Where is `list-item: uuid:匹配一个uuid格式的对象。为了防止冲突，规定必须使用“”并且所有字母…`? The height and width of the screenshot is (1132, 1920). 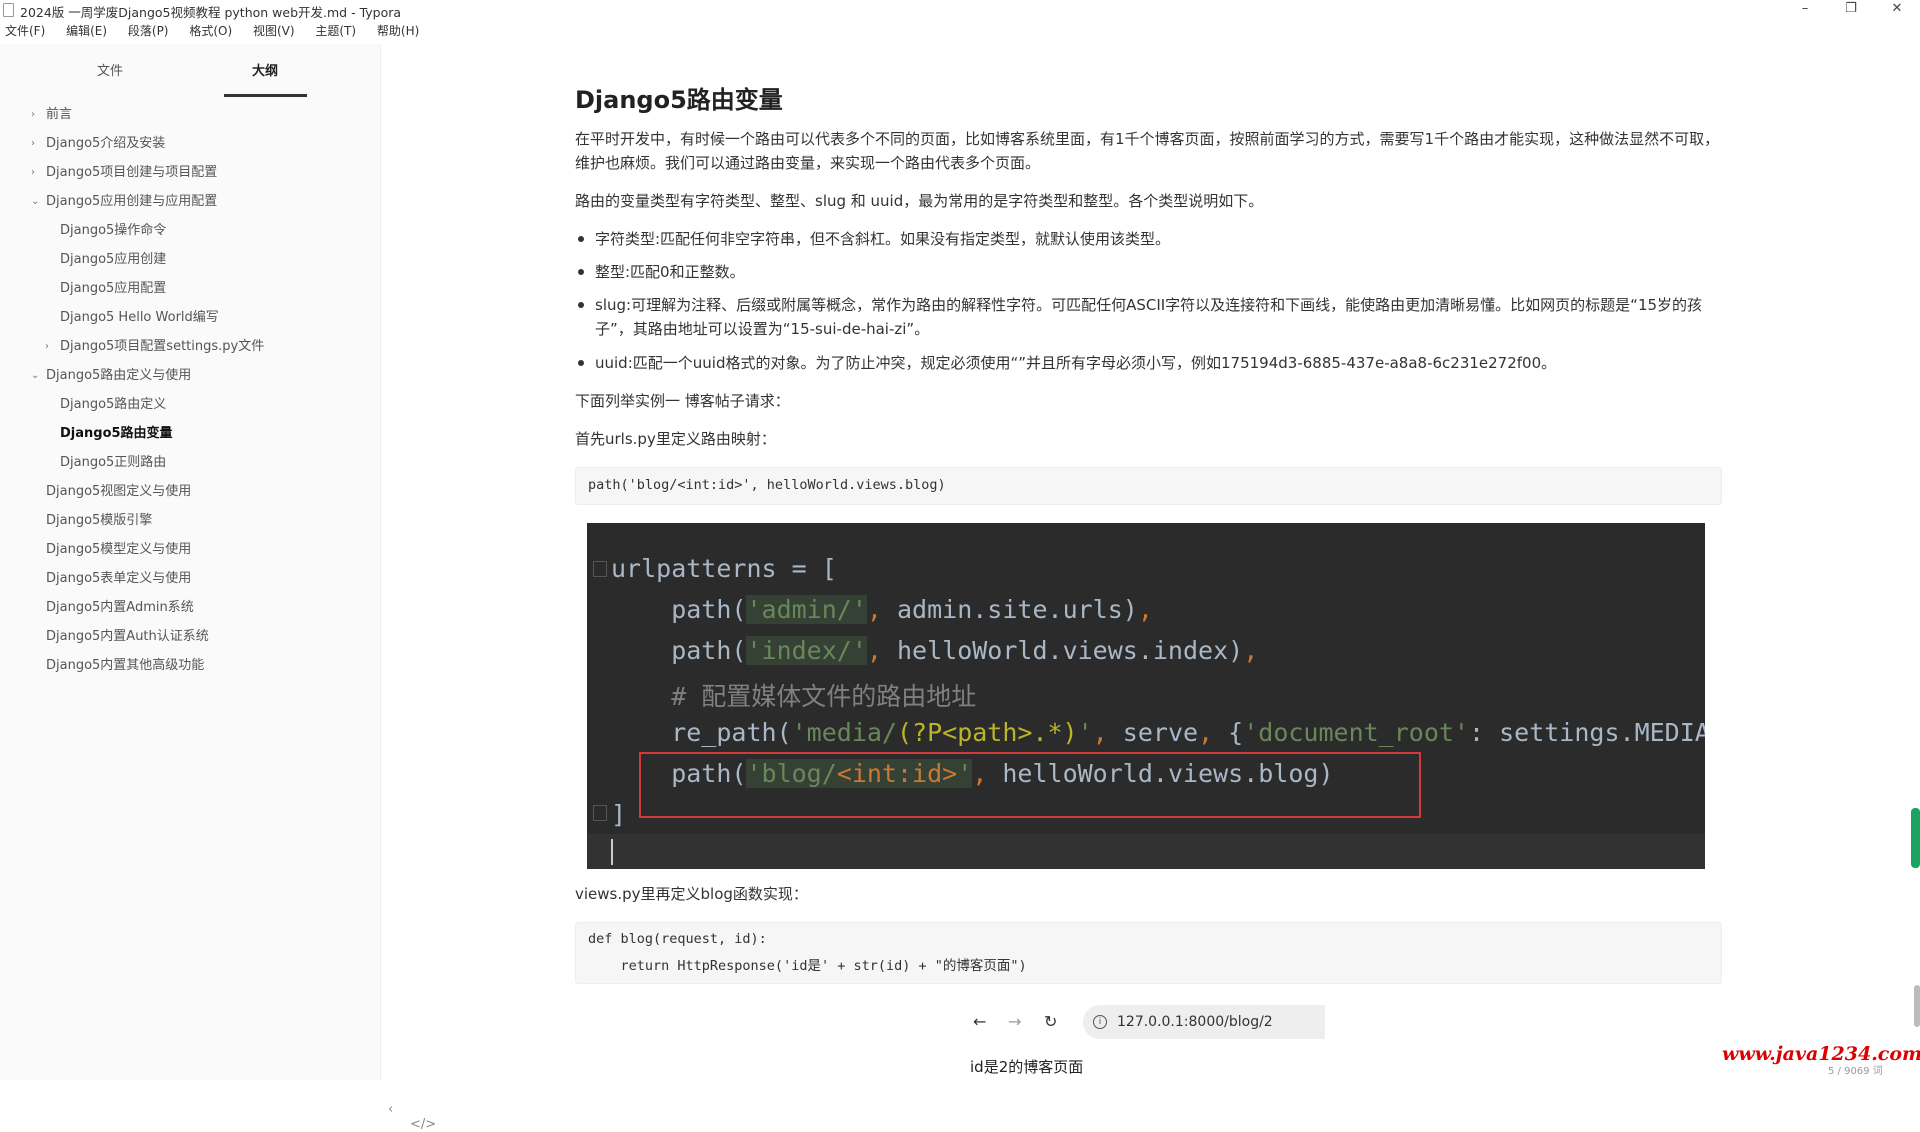
list-item: uuid:匹配一个uuid格式的对象。为了防止冲突，规定必须使用“”并且所有字母… is located at coordinates (1149, 363).